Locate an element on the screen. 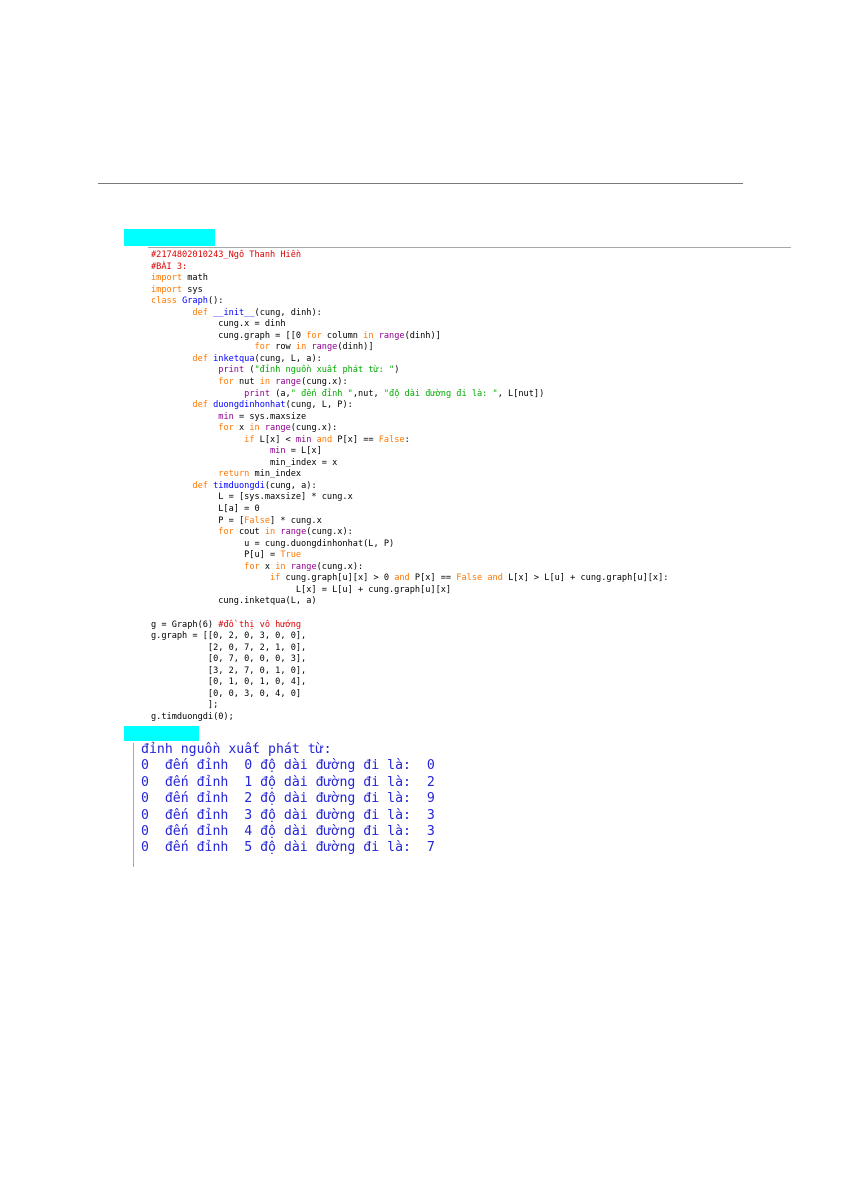 This screenshot has width=841, height=1191. code-token-default: [0, 1, 0, 1, 0, 4], is located at coordinates (229, 682).